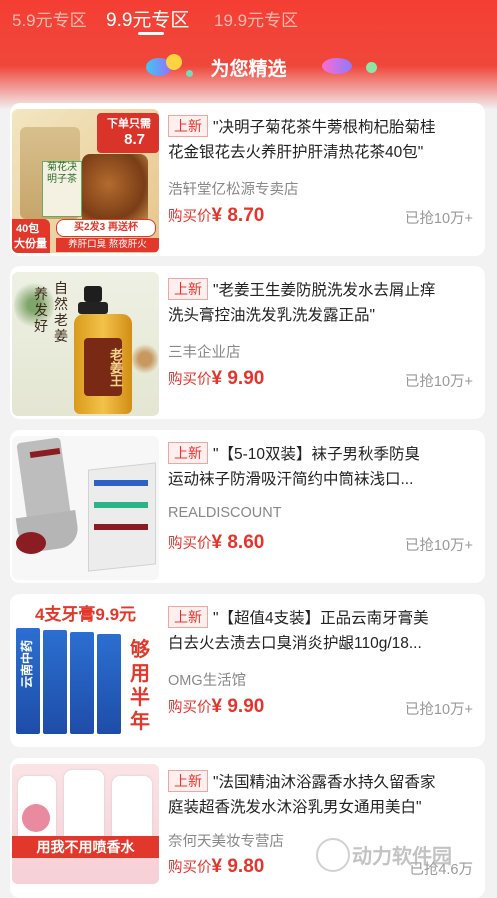 Image resolution: width=497 pixels, height=898 pixels. What do you see at coordinates (103, 367) in the screenshot?
I see `bottle-label: 老姜王` at bounding box center [103, 367].